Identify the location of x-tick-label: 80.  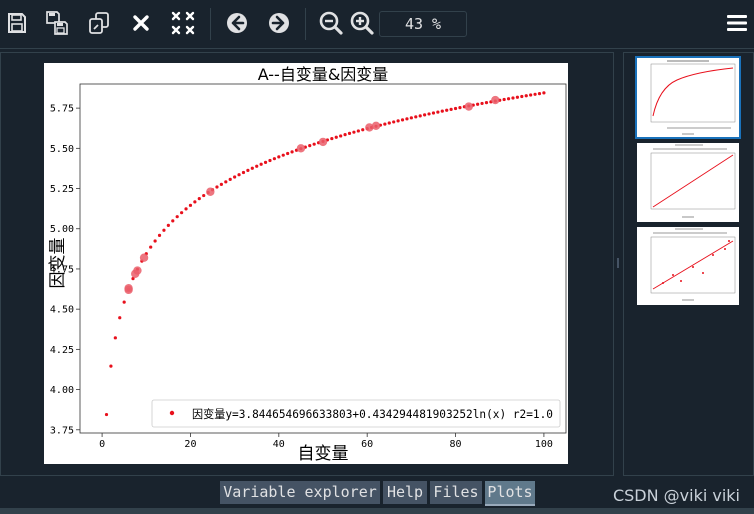
(456, 444).